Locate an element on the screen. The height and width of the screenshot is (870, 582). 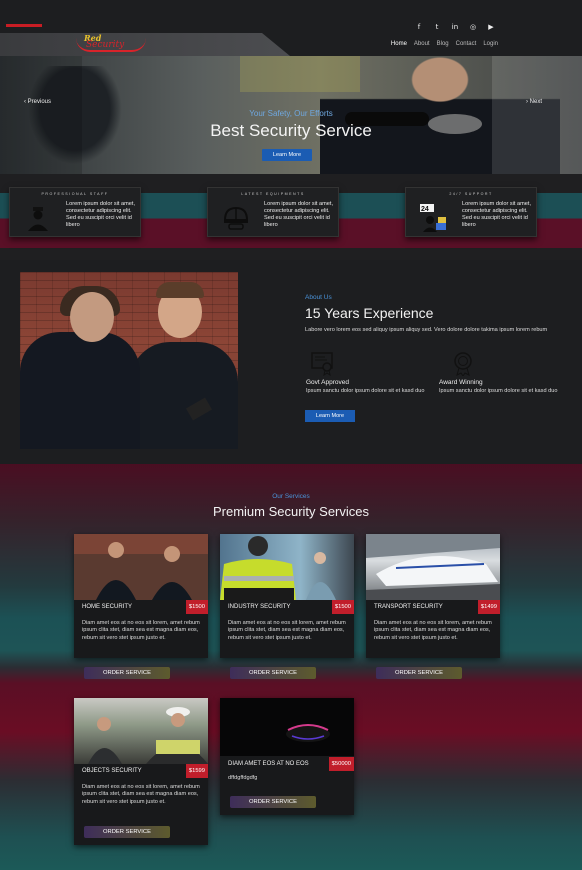
logo: Red Security is located at coordinates (116, 43).